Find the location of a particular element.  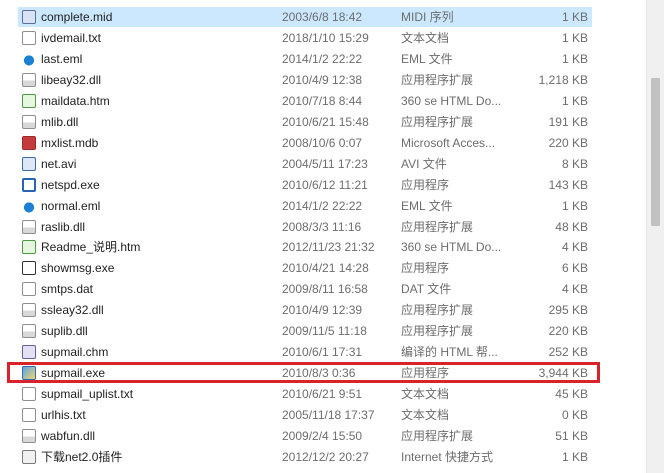

file-row: suplib.dll 2009/11/5 11:18 应用程序扩展 220 KB is located at coordinates (305, 331).